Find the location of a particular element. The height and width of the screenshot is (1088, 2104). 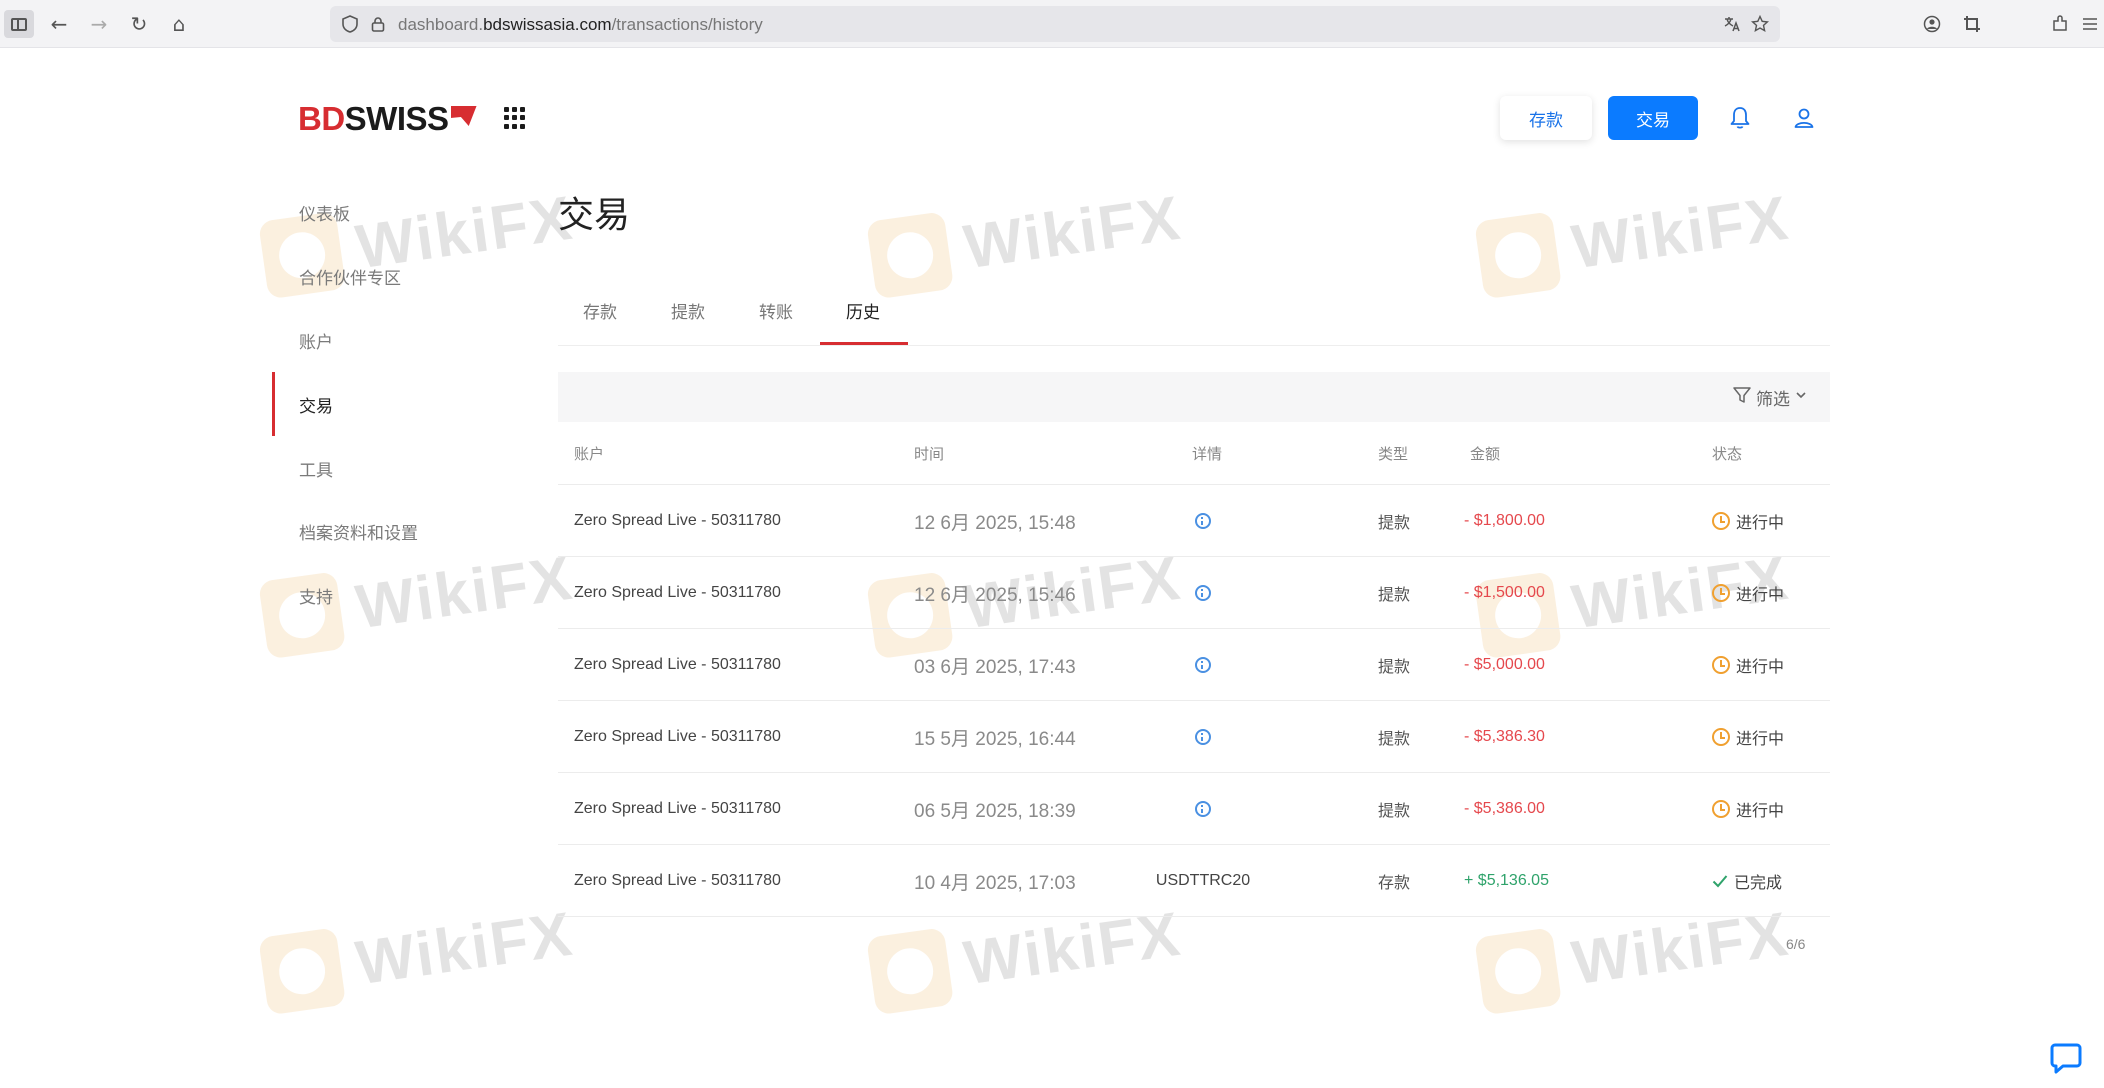

extensions-icon is located at coordinates (2060, 24).